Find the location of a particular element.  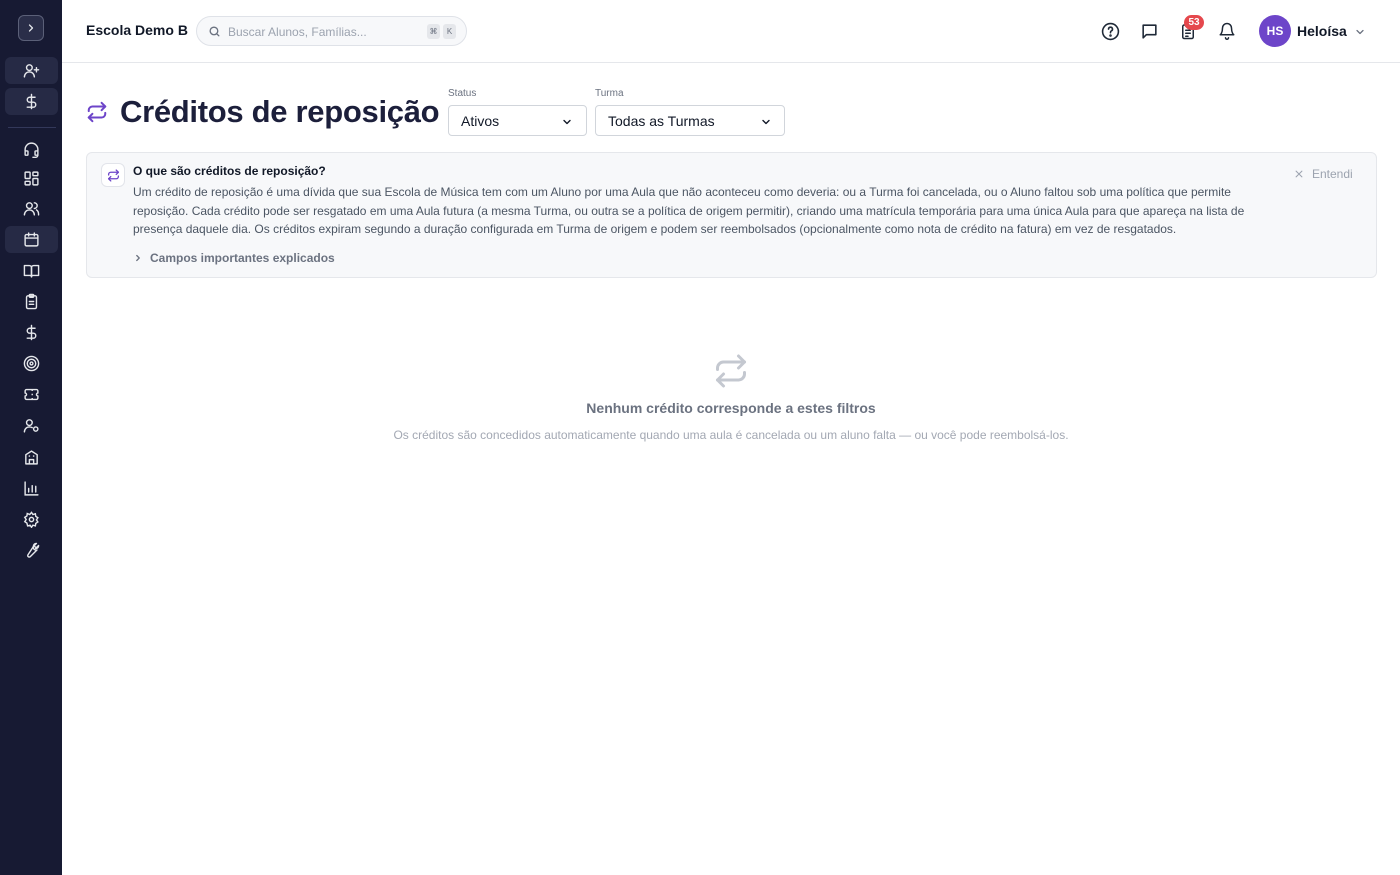

status-filter-label: Status is located at coordinates (462, 93).